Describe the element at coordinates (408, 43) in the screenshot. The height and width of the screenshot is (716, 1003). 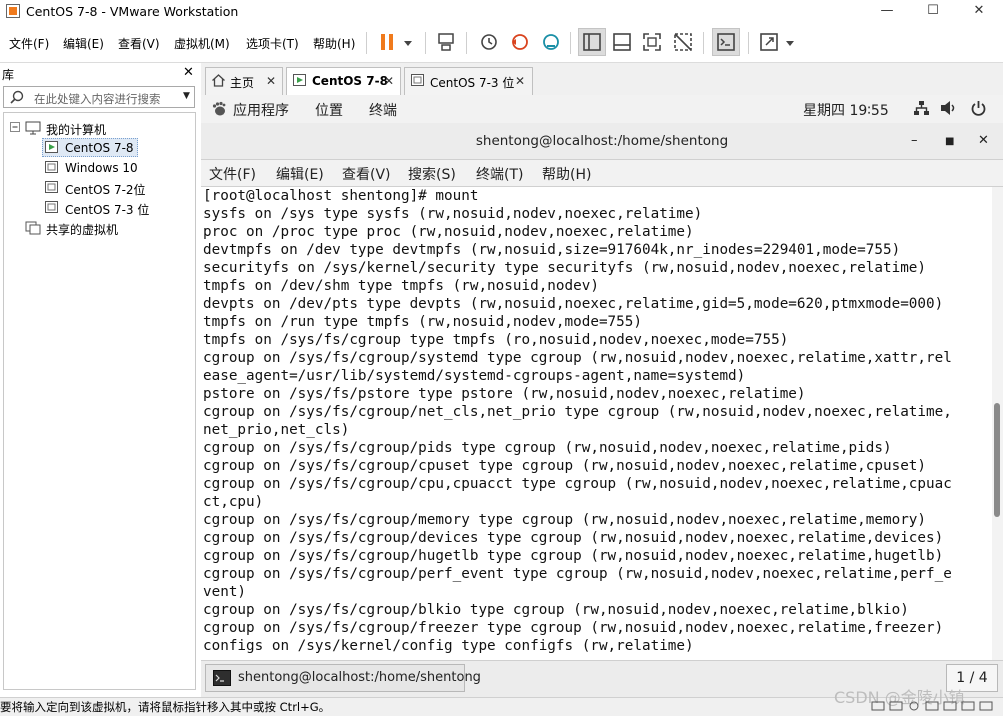
I see `pause-dropdown-icon` at that location.